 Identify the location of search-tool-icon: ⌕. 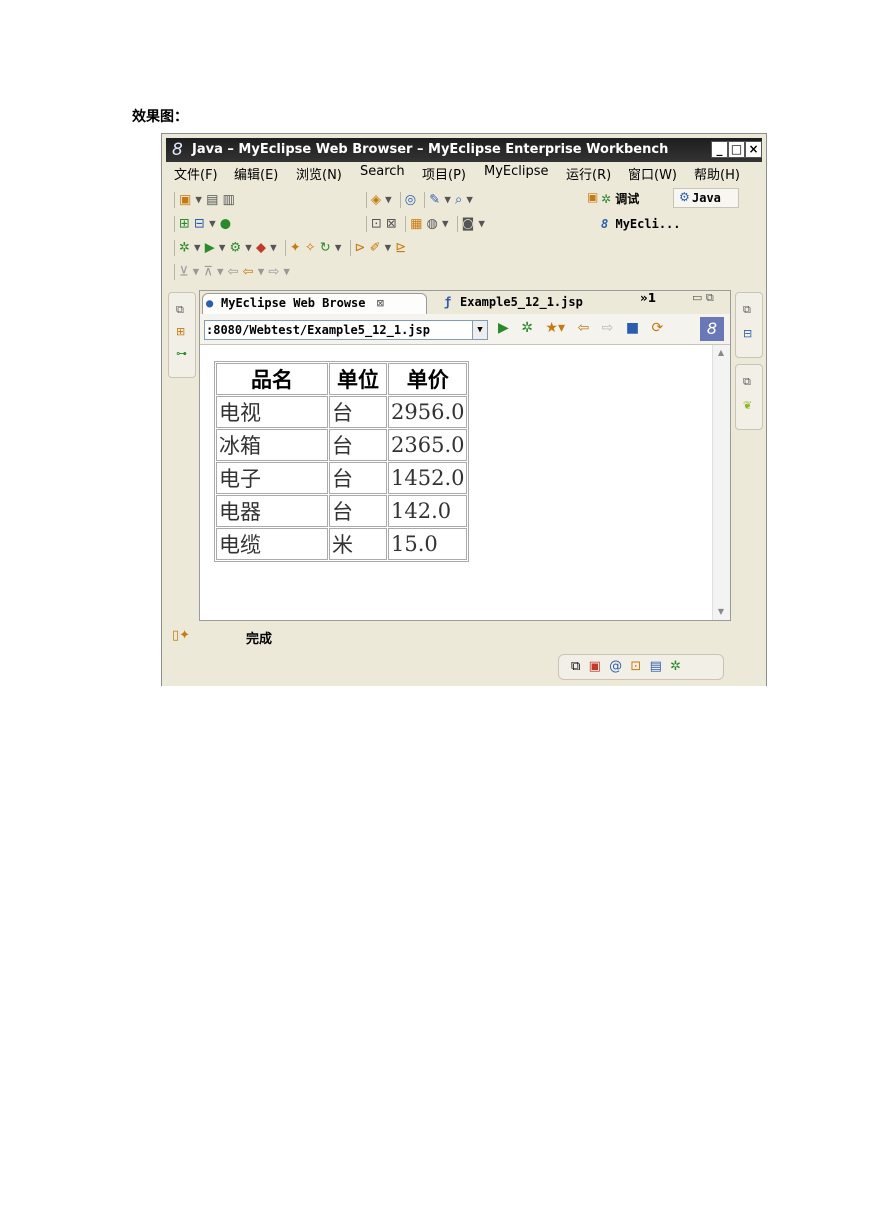
(458, 200).